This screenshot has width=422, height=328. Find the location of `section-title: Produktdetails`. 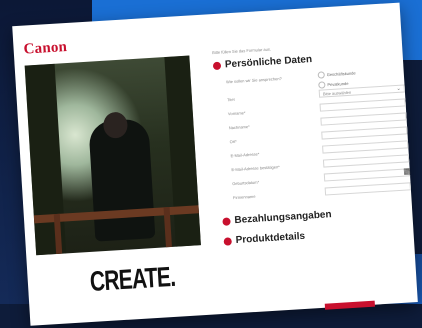

section-title: Produktdetails is located at coordinates (270, 238).